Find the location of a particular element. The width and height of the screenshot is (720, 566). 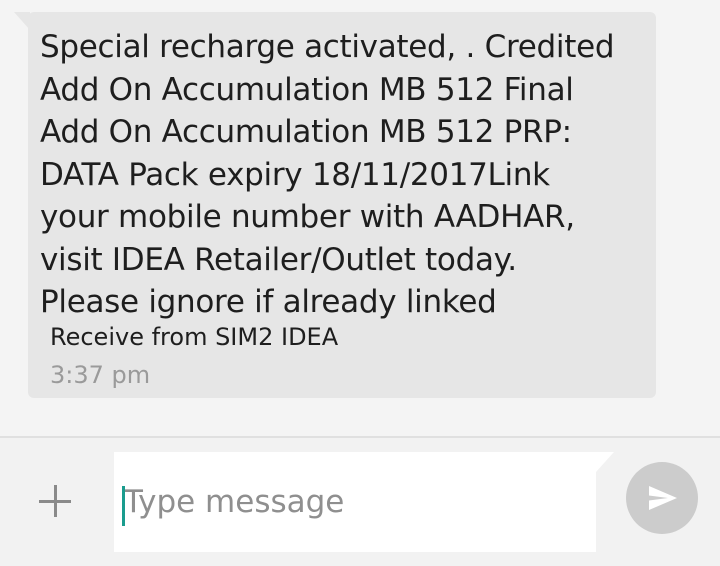

message-input-container is located at coordinates (355, 502).